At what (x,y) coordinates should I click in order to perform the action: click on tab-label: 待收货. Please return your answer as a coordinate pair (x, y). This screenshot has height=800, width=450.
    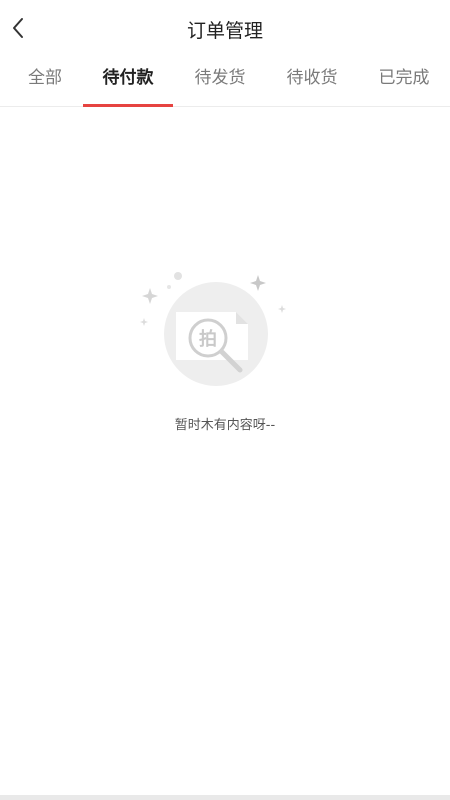
    Looking at the image, I should click on (312, 78).